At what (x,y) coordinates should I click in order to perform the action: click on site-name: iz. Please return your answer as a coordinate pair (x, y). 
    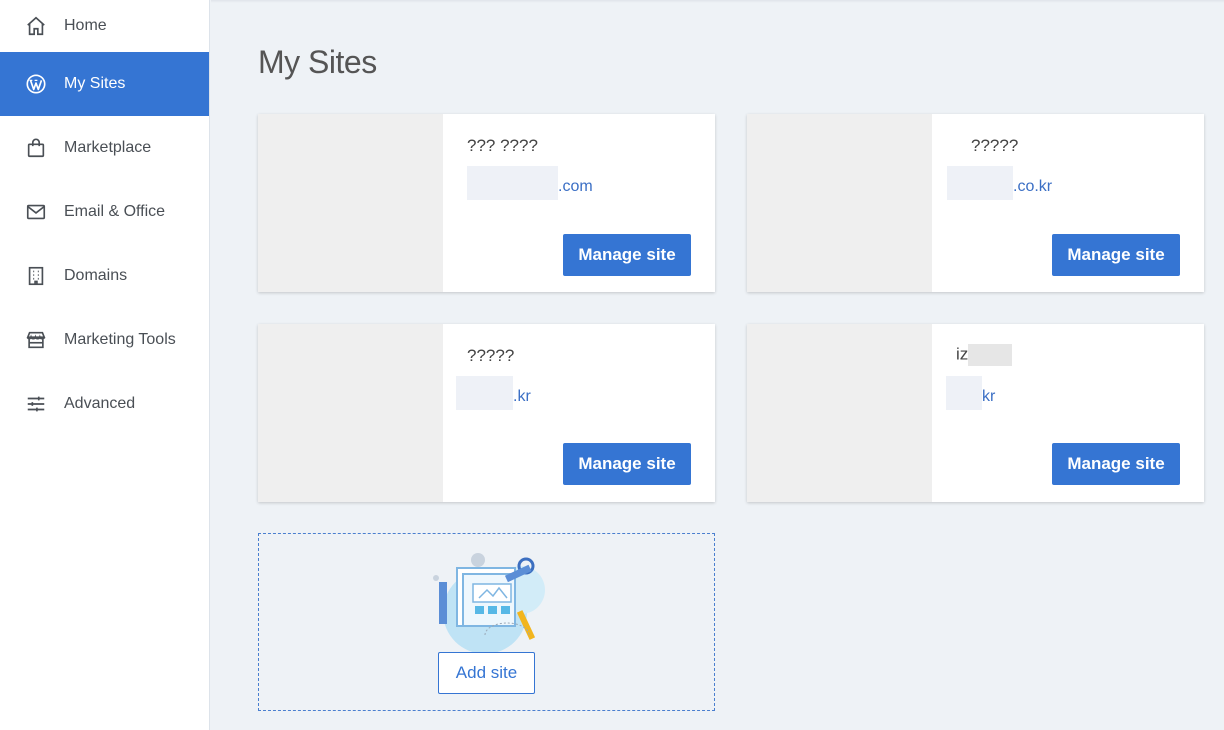
    Looking at the image, I should click on (984, 355).